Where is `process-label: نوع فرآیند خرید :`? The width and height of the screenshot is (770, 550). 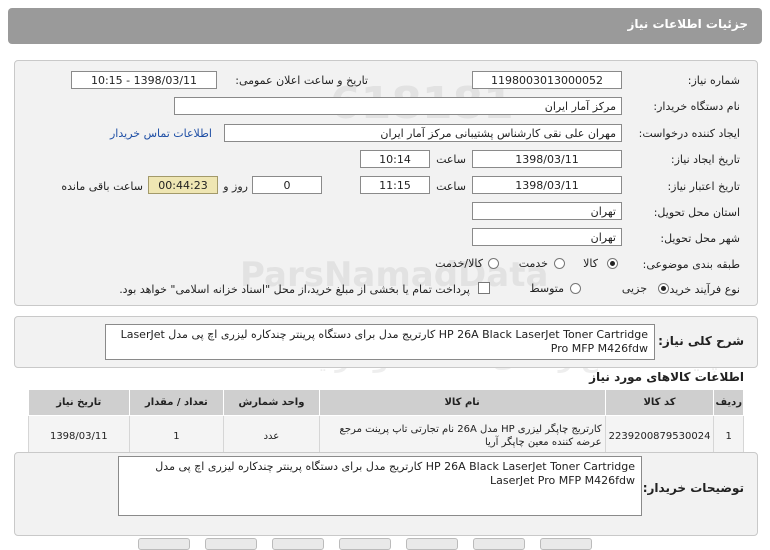
process-label: نوع فرآیند خرید : is located at coordinates (701, 289).